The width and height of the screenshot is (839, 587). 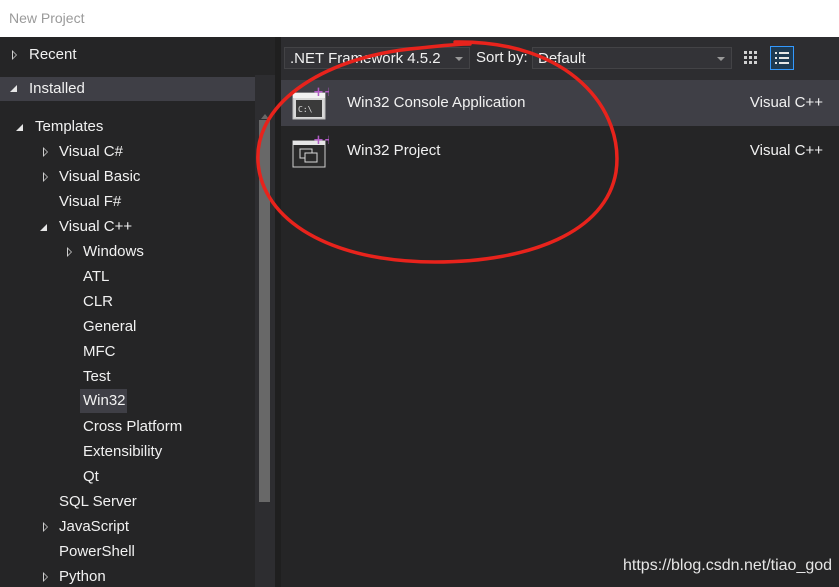 I want to click on tree-item-qt: Qt, so click(x=127, y=477).